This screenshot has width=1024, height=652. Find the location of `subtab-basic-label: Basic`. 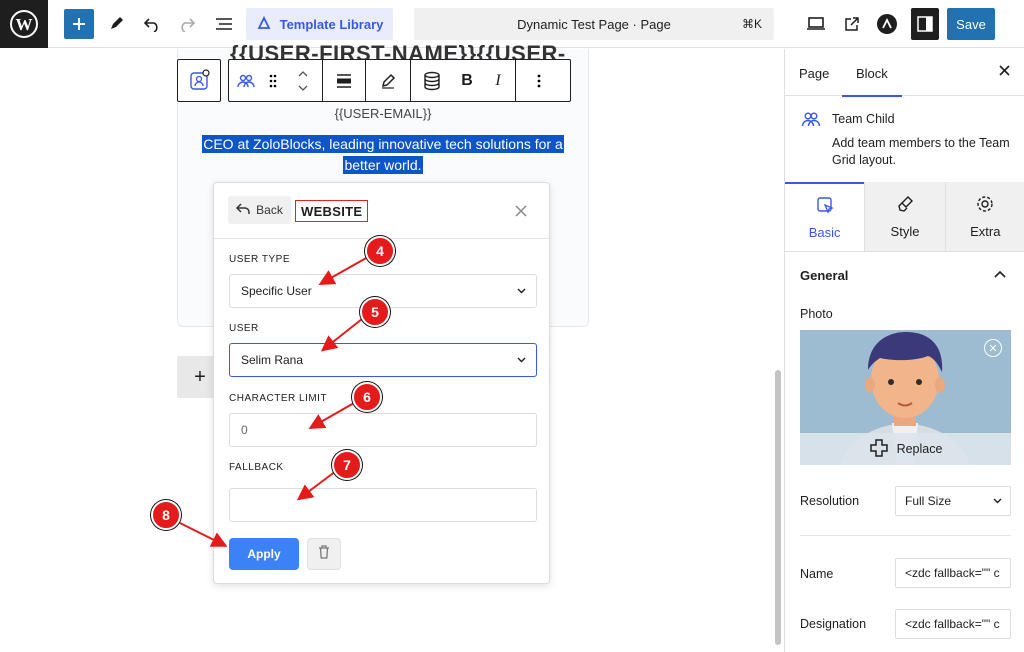

subtab-basic-label: Basic is located at coordinates (824, 232).